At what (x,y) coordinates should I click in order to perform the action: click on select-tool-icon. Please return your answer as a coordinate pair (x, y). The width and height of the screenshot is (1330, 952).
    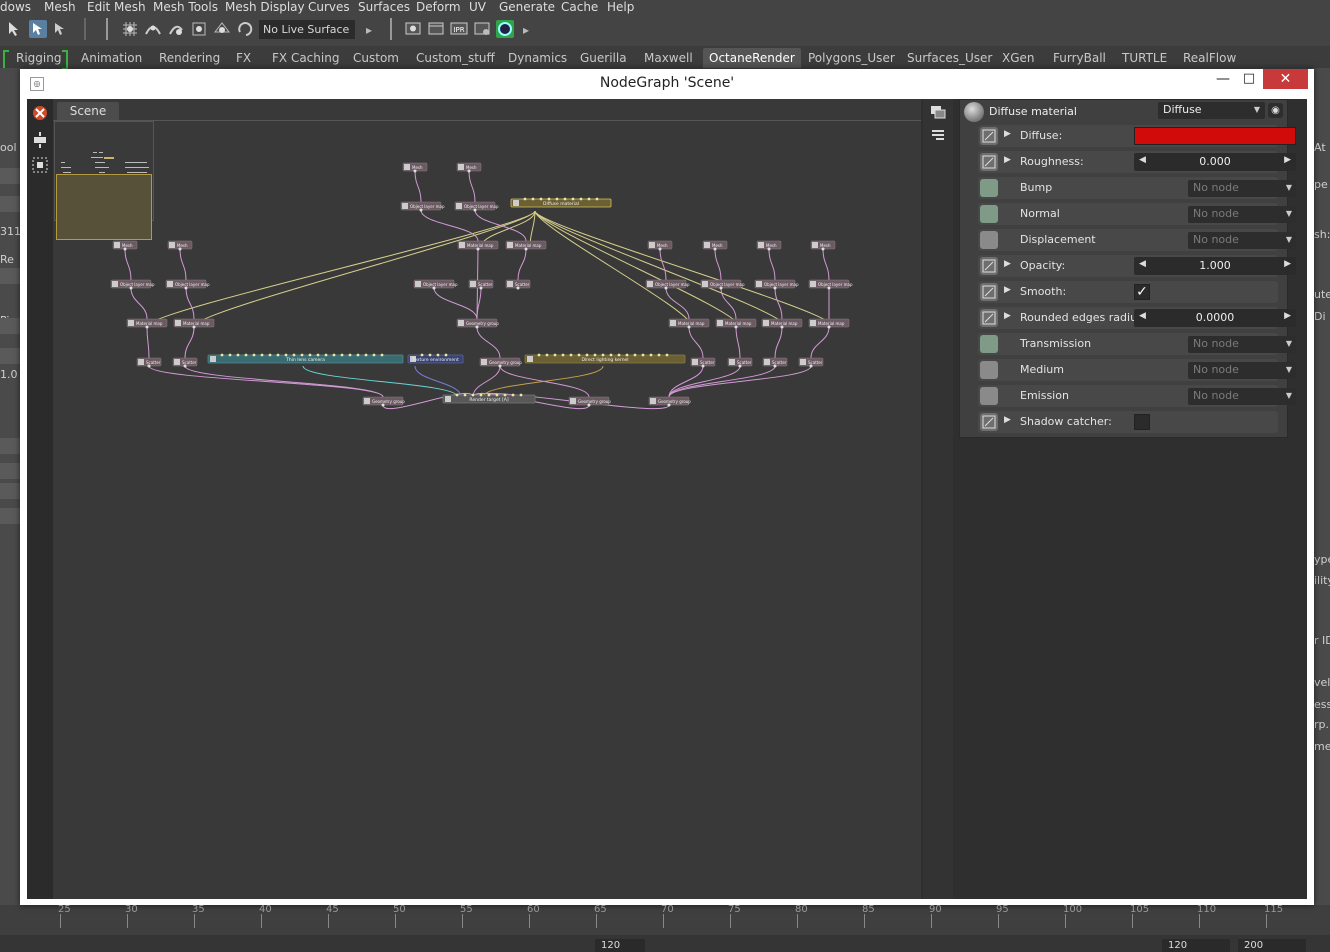
    Looking at the image, I should click on (15, 29).